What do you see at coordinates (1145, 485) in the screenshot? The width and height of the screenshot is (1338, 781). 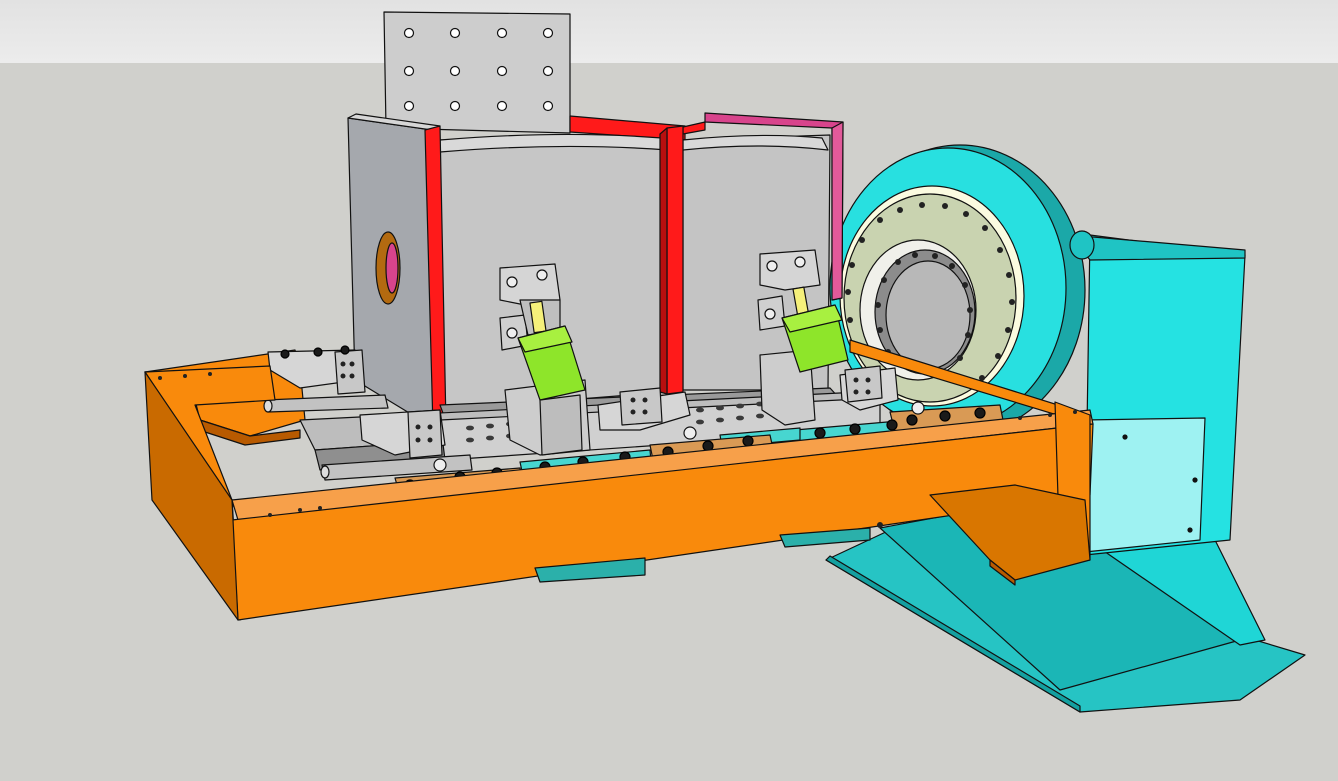 I see `access-panel` at bounding box center [1145, 485].